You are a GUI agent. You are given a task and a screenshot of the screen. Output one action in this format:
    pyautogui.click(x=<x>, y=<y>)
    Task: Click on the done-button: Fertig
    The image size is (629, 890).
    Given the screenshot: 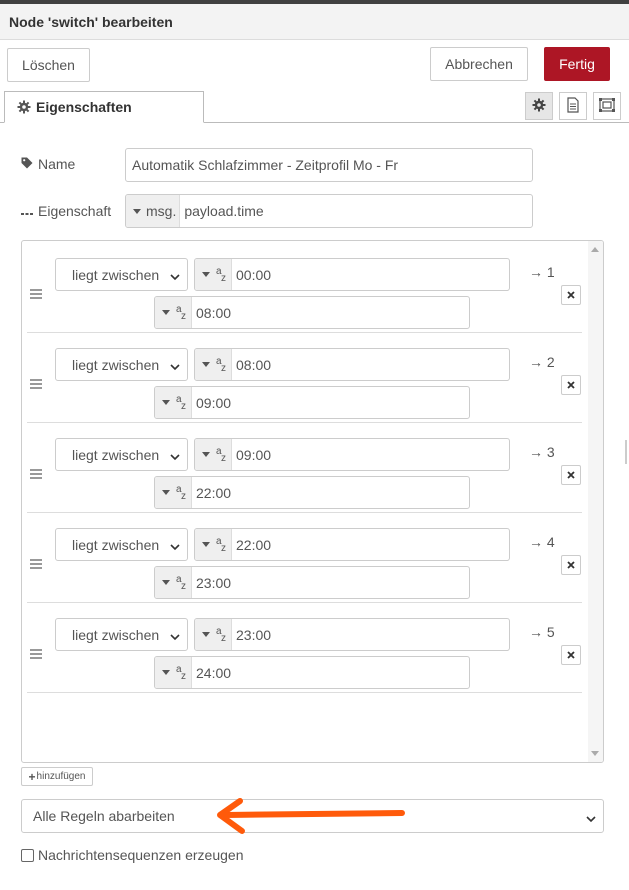 What is the action you would take?
    pyautogui.click(x=577, y=64)
    